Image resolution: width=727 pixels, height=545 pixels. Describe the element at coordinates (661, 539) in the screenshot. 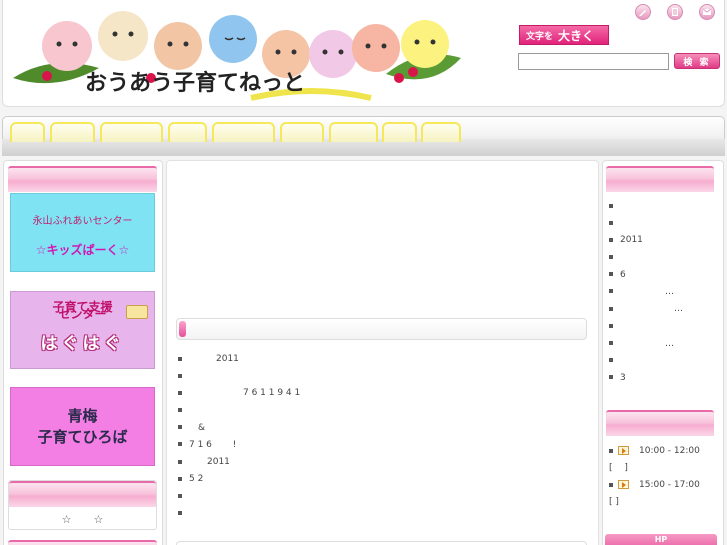

I see `hp-button: HP` at that location.